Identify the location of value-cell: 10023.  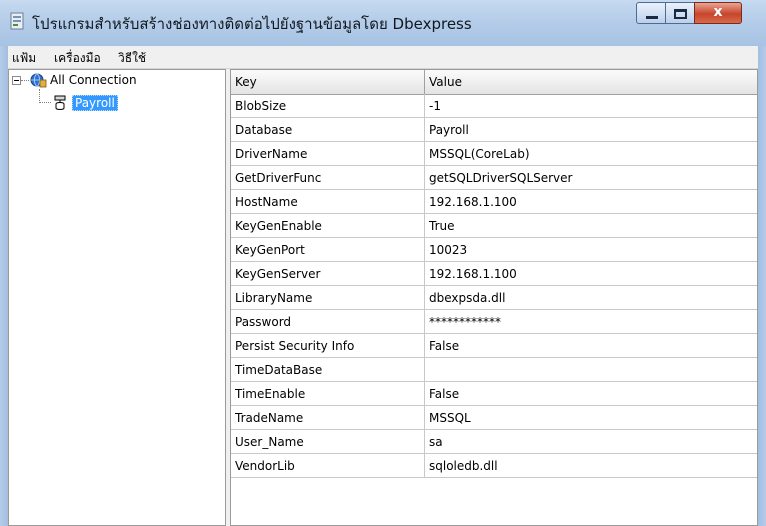
(591, 250).